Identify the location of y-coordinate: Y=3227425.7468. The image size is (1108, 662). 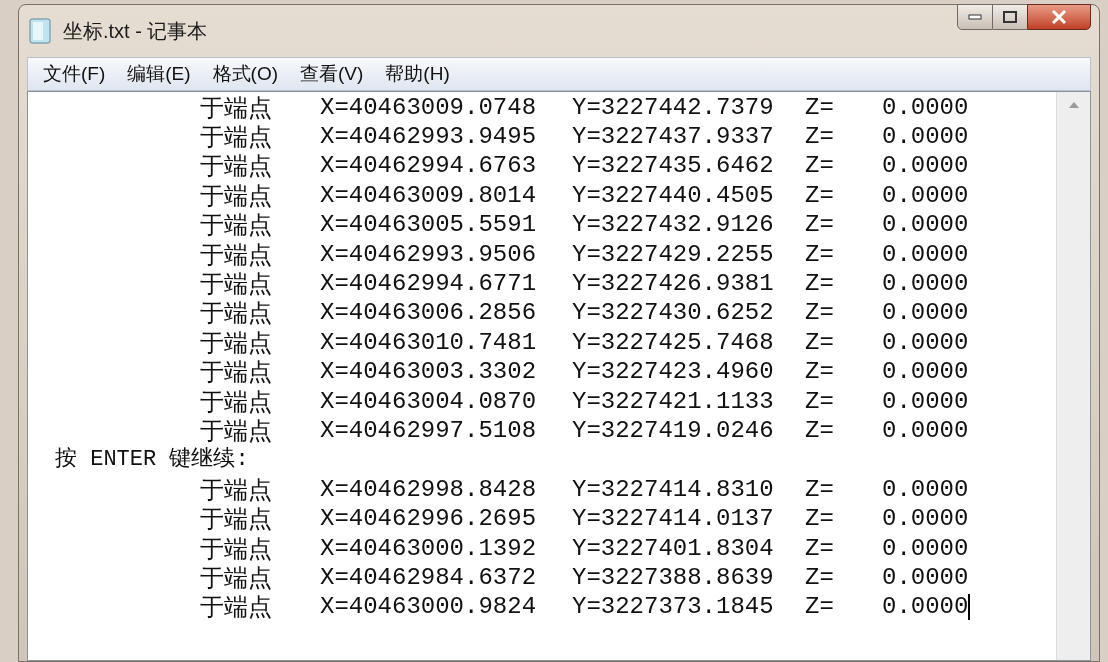
(673, 342).